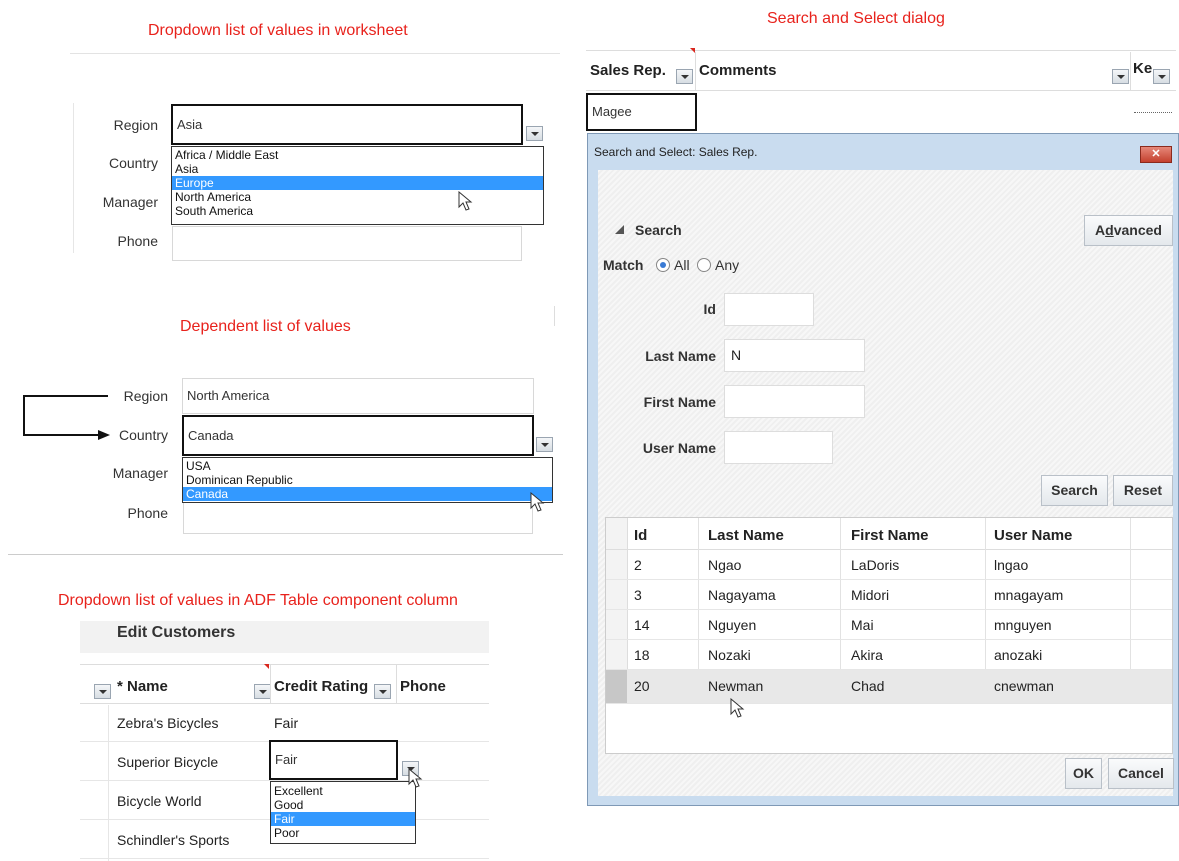 Image resolution: width=1179 pixels, height=861 pixels. What do you see at coordinates (746, 535) in the screenshot?
I see `results-col-last-name: Last Name` at bounding box center [746, 535].